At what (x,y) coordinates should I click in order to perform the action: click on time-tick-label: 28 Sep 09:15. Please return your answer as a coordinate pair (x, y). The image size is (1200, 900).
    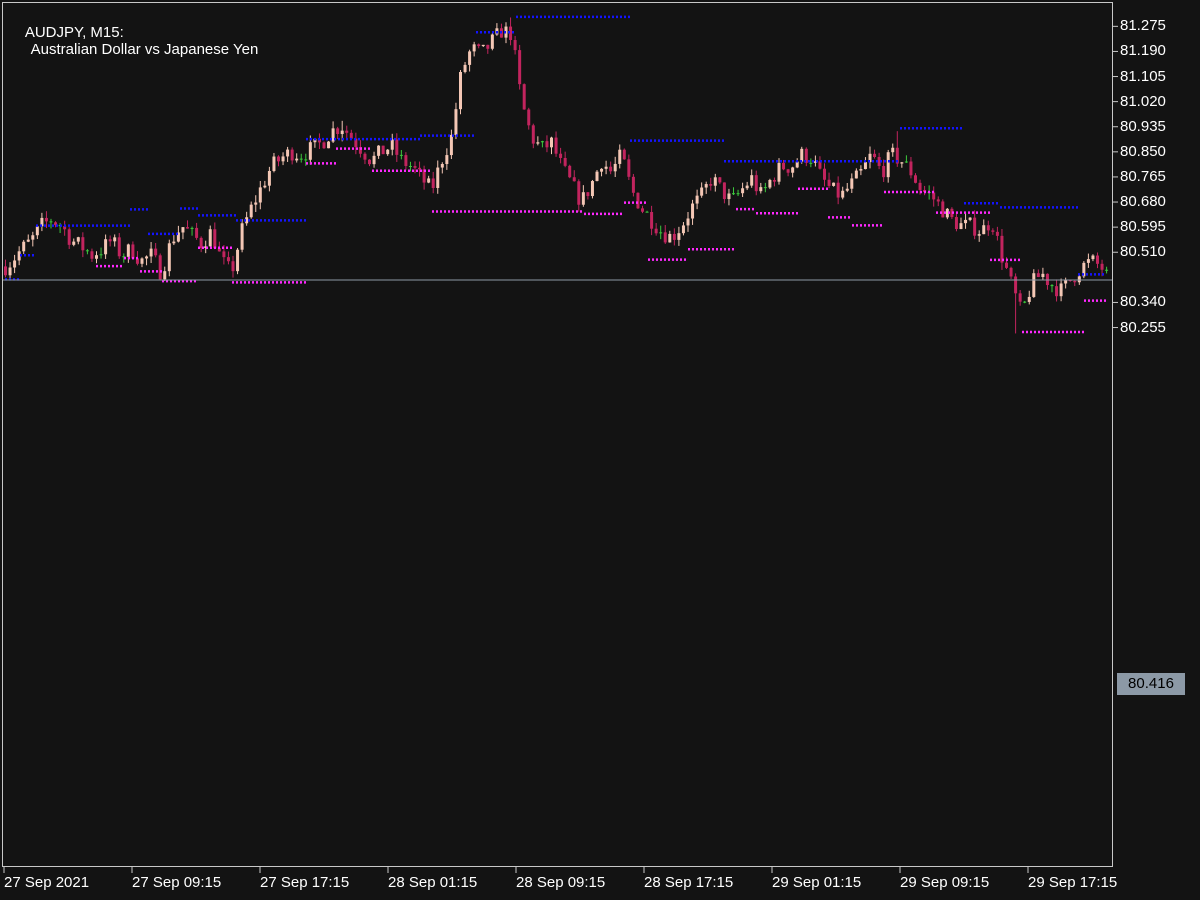
    Looking at the image, I should click on (561, 882).